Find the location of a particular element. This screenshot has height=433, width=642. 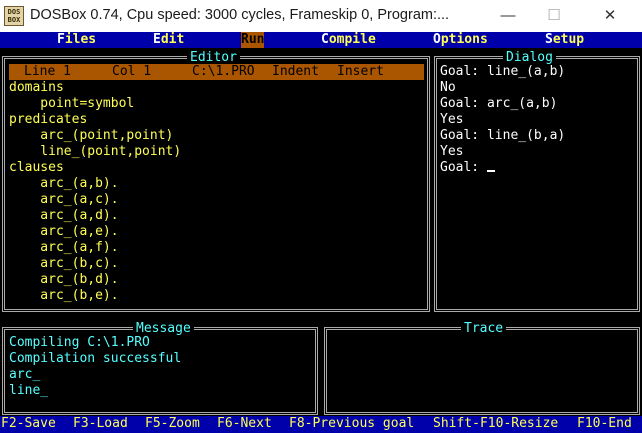

message-line: line_ is located at coordinates (29, 390).